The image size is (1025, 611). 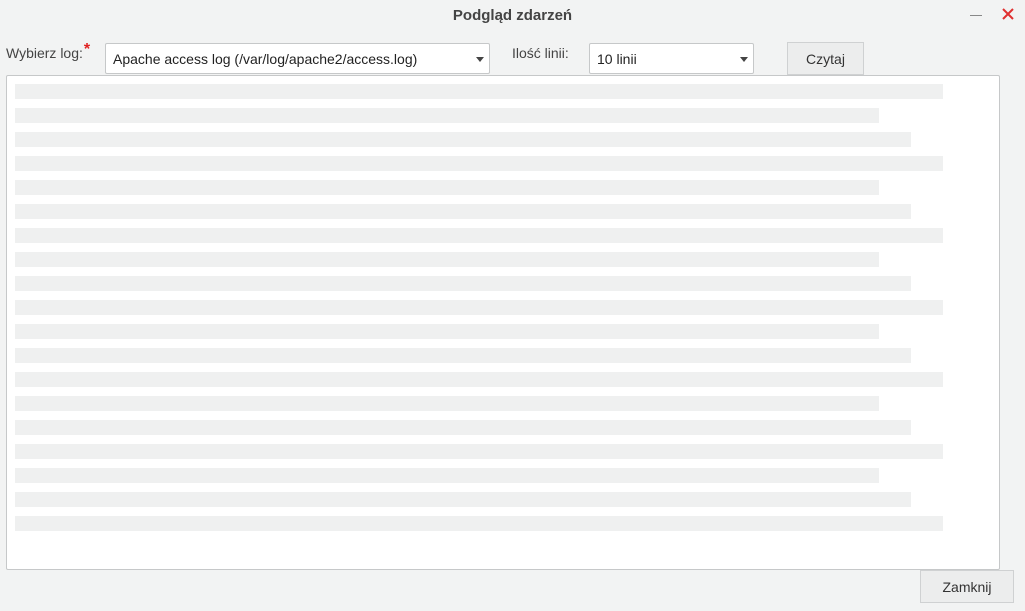 I want to click on log-label: Wybierz log:*, so click(x=48, y=52).